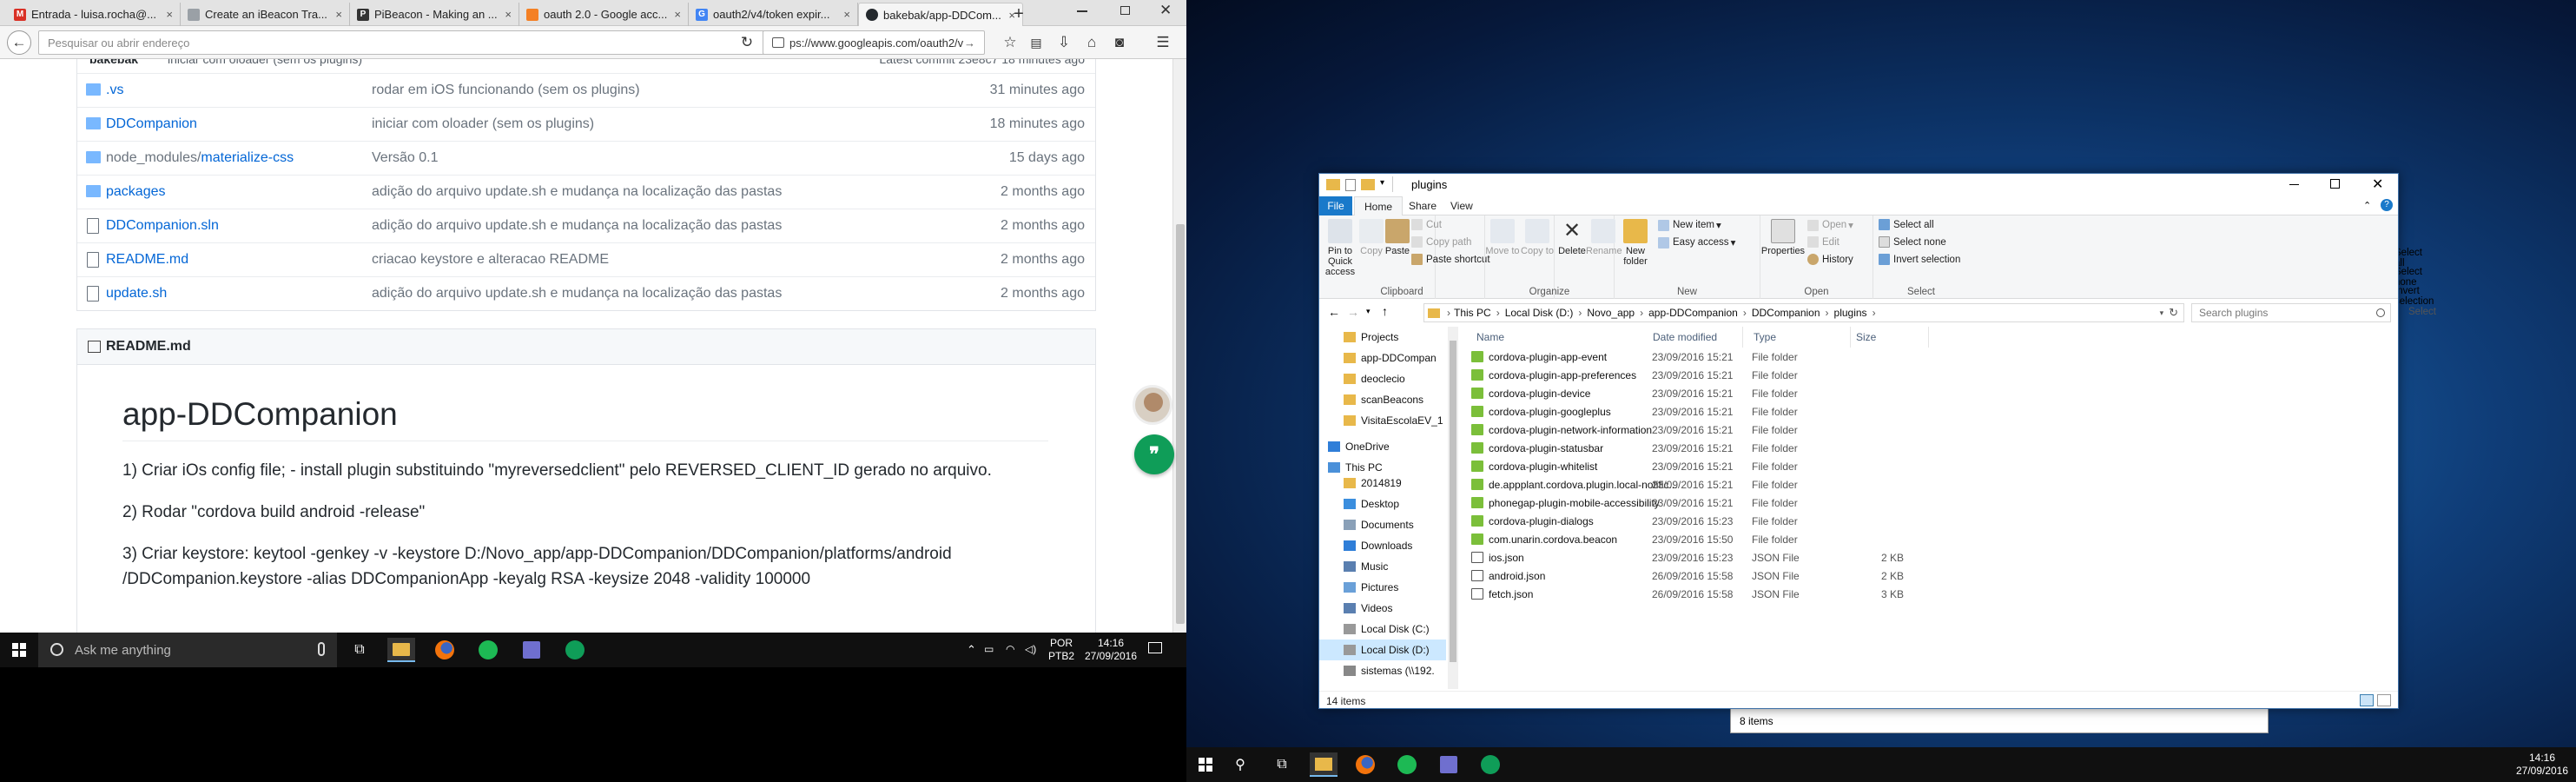  What do you see at coordinates (114, 91) in the screenshot?
I see `file-link: .vs` at bounding box center [114, 91].